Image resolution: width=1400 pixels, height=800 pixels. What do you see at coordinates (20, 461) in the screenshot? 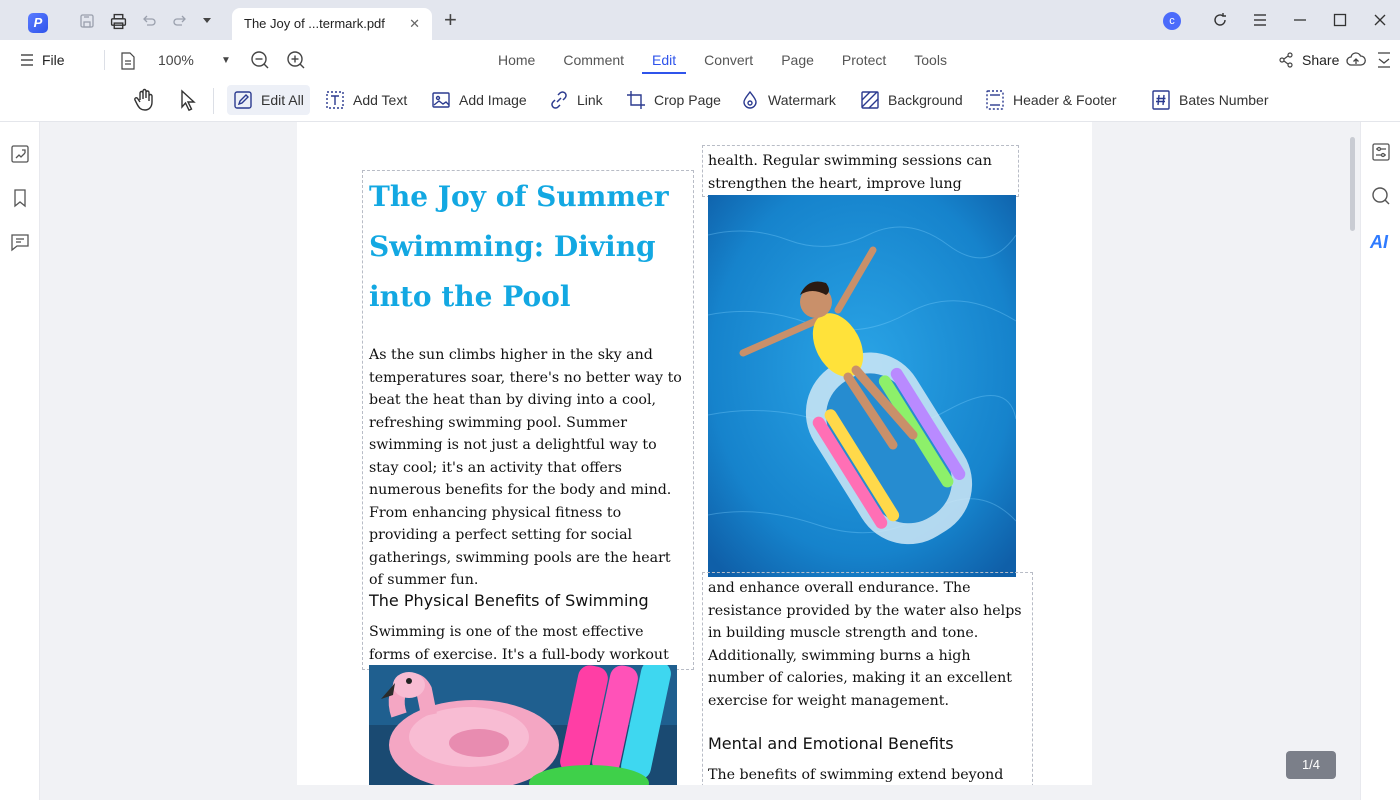
I see `left-sidebar` at bounding box center [20, 461].